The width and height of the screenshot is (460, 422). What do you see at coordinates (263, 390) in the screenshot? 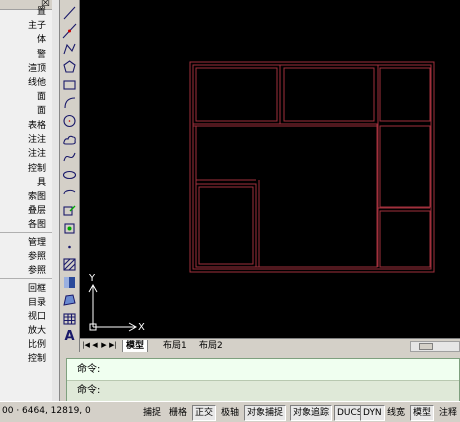
I see `command-input-area: 命令:` at bounding box center [263, 390].